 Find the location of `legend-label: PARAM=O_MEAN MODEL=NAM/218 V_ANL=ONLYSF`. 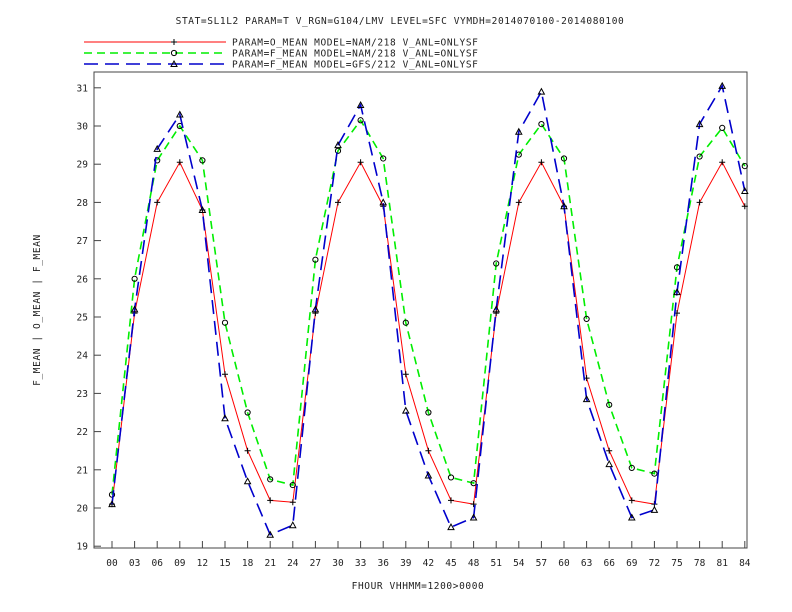

legend-label: PARAM=O_MEAN MODEL=NAM/218 V_ANL=ONLYSF is located at coordinates (355, 43).